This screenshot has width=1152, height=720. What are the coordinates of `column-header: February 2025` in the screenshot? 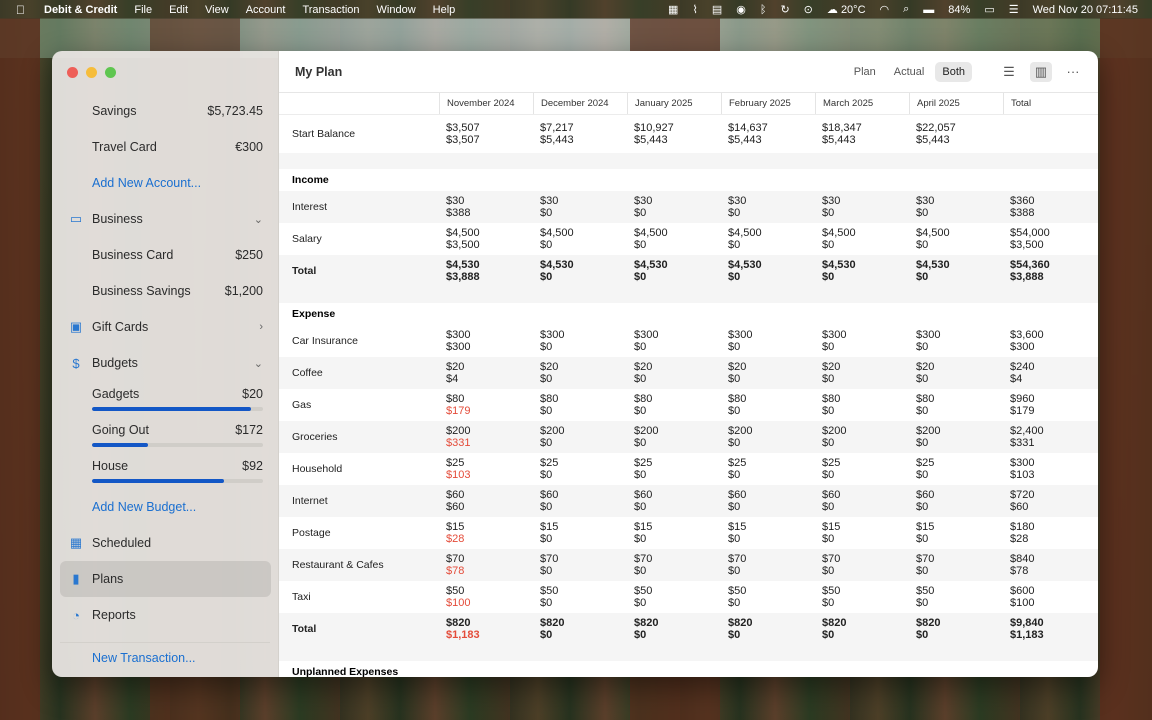 It's located at (768, 103).